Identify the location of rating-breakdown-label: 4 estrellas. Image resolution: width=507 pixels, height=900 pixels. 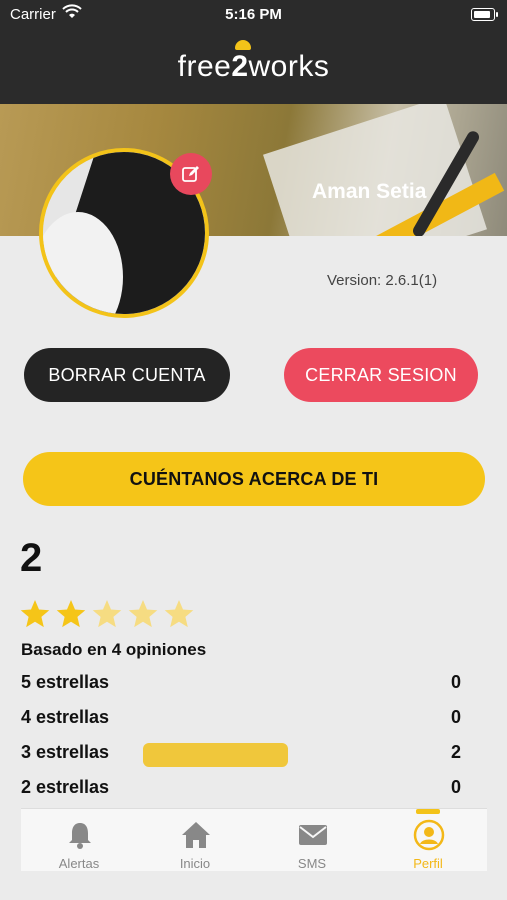
(65, 717).